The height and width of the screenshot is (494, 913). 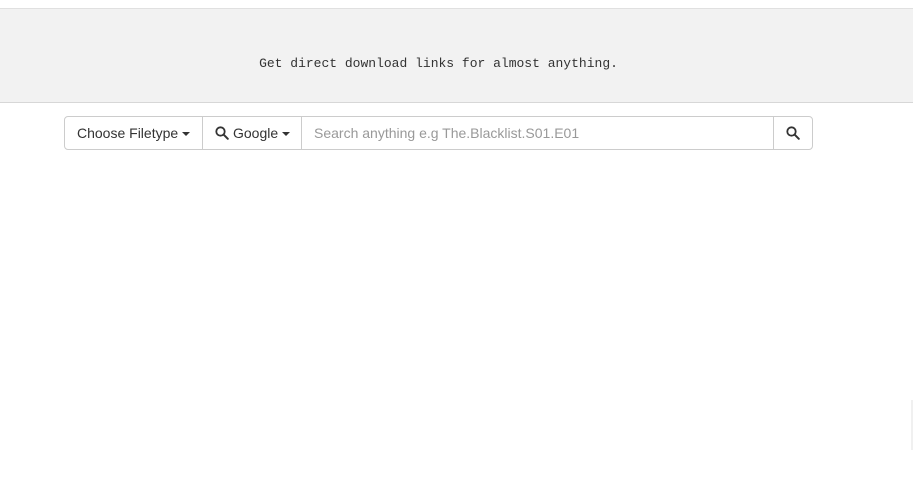 I want to click on top-bar, so click(x=456, y=4).